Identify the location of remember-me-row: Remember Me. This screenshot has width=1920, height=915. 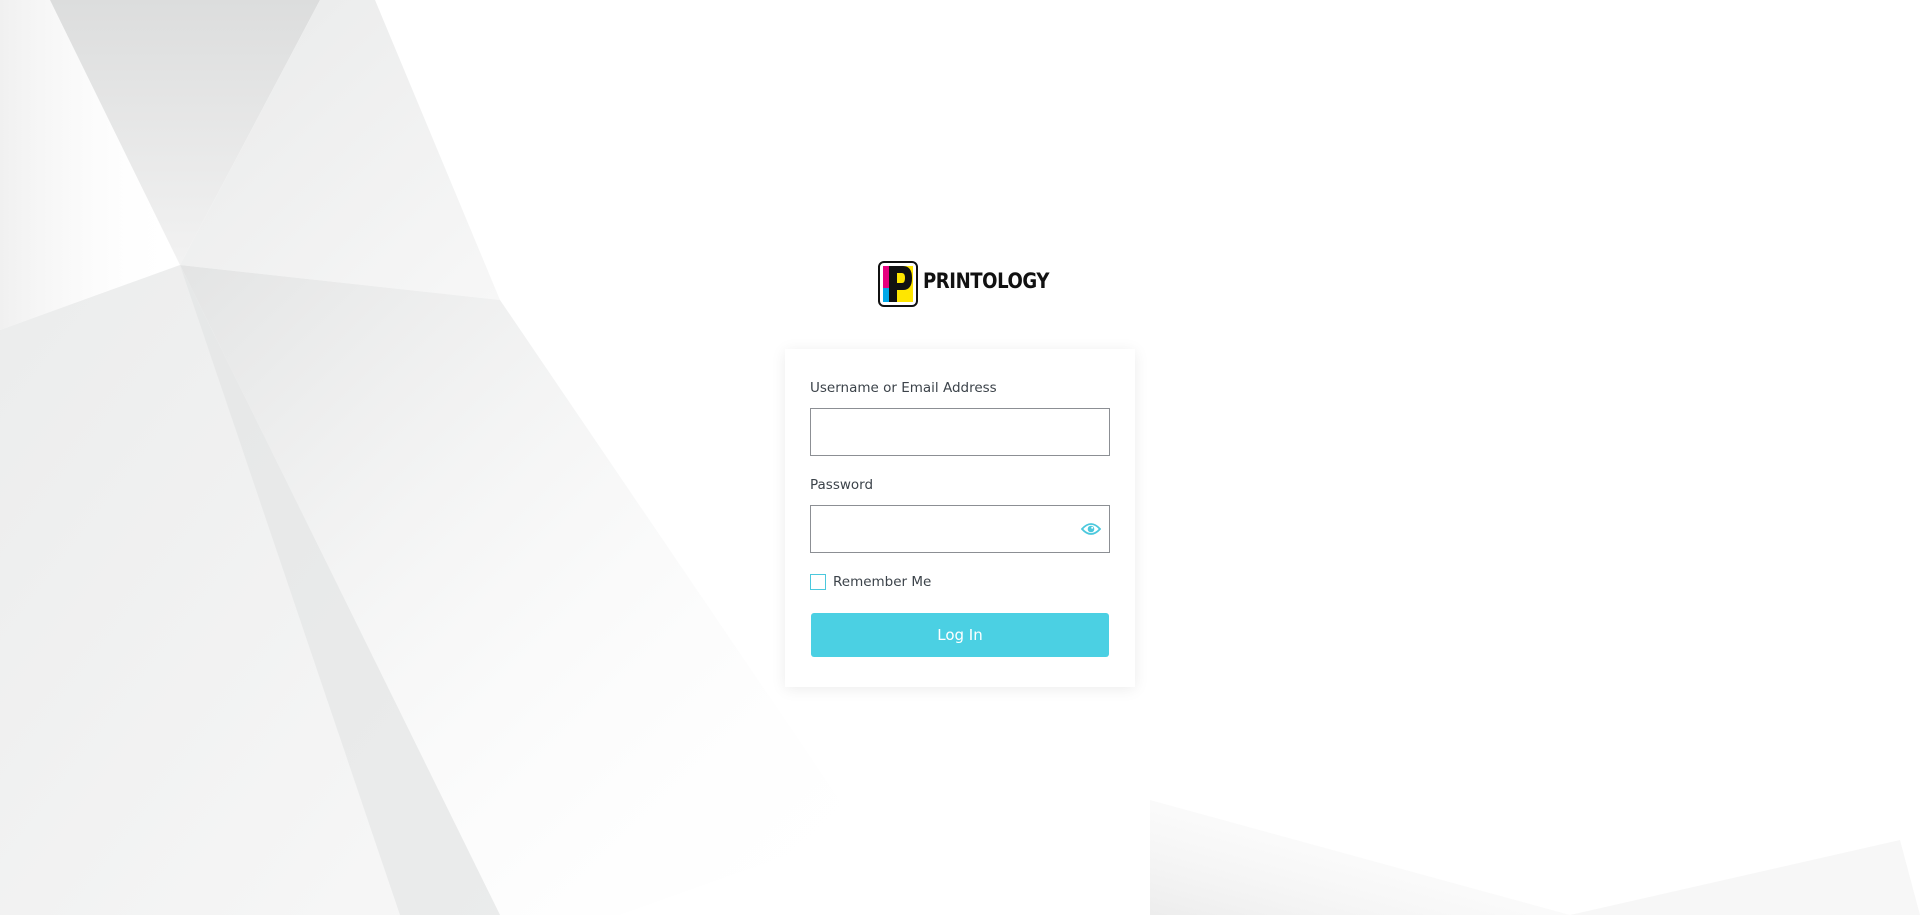
(870, 582).